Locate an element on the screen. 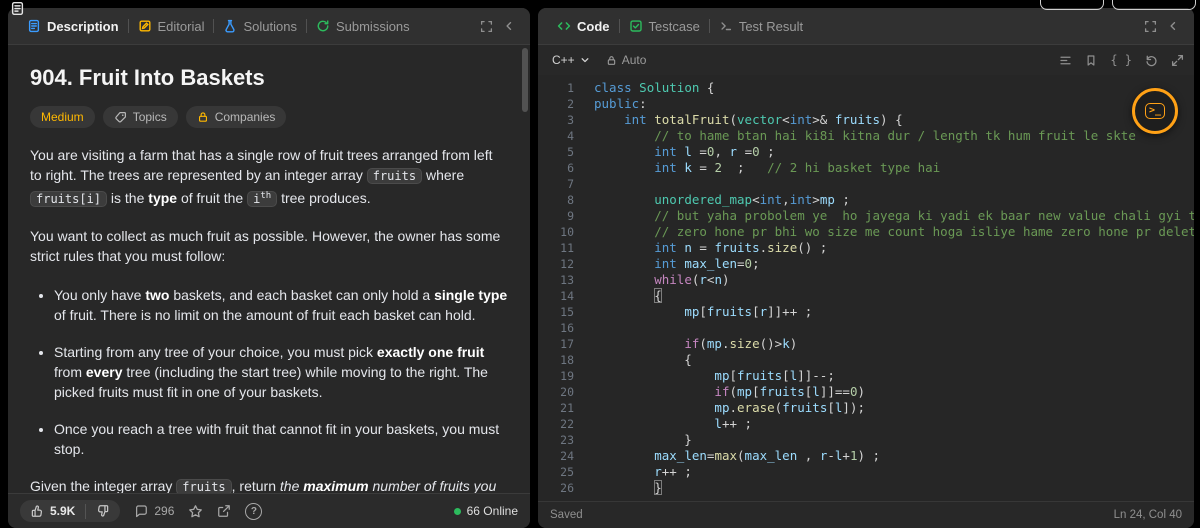 The image size is (1200, 528). problem-footer: 5.9K 296 ? 66 Online is located at coordinates (269, 510).